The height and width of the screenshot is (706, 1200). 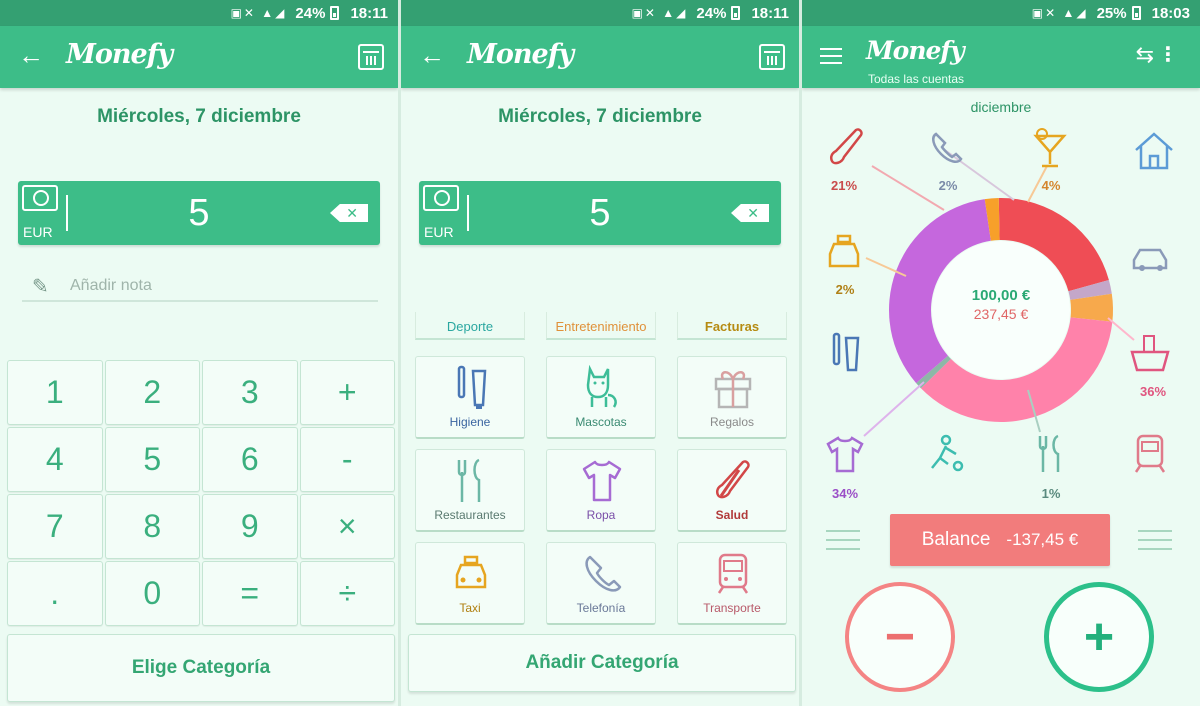 What do you see at coordinates (1001, 314) in the screenshot?
I see `expense-total: 237,45 €` at bounding box center [1001, 314].